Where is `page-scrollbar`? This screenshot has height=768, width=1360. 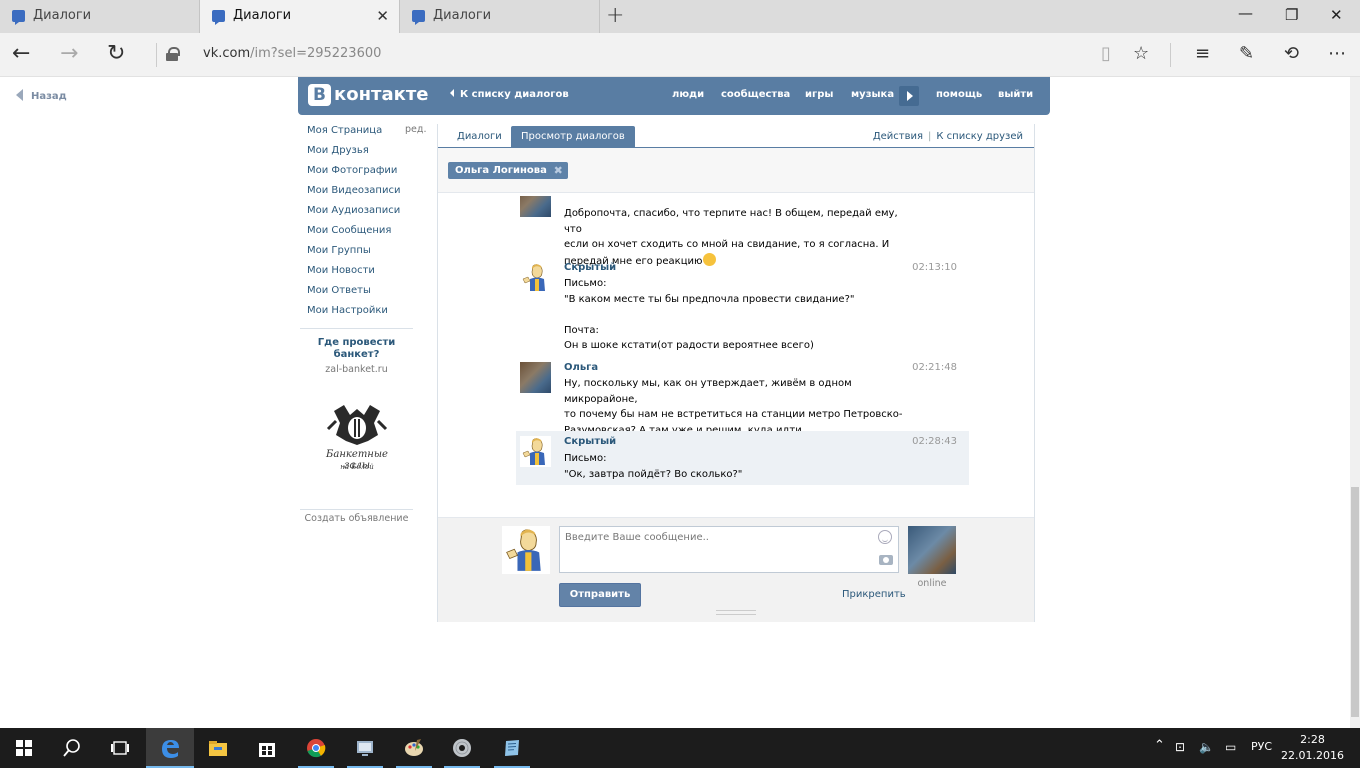
page-scrollbar is located at coordinates (1355, 402).